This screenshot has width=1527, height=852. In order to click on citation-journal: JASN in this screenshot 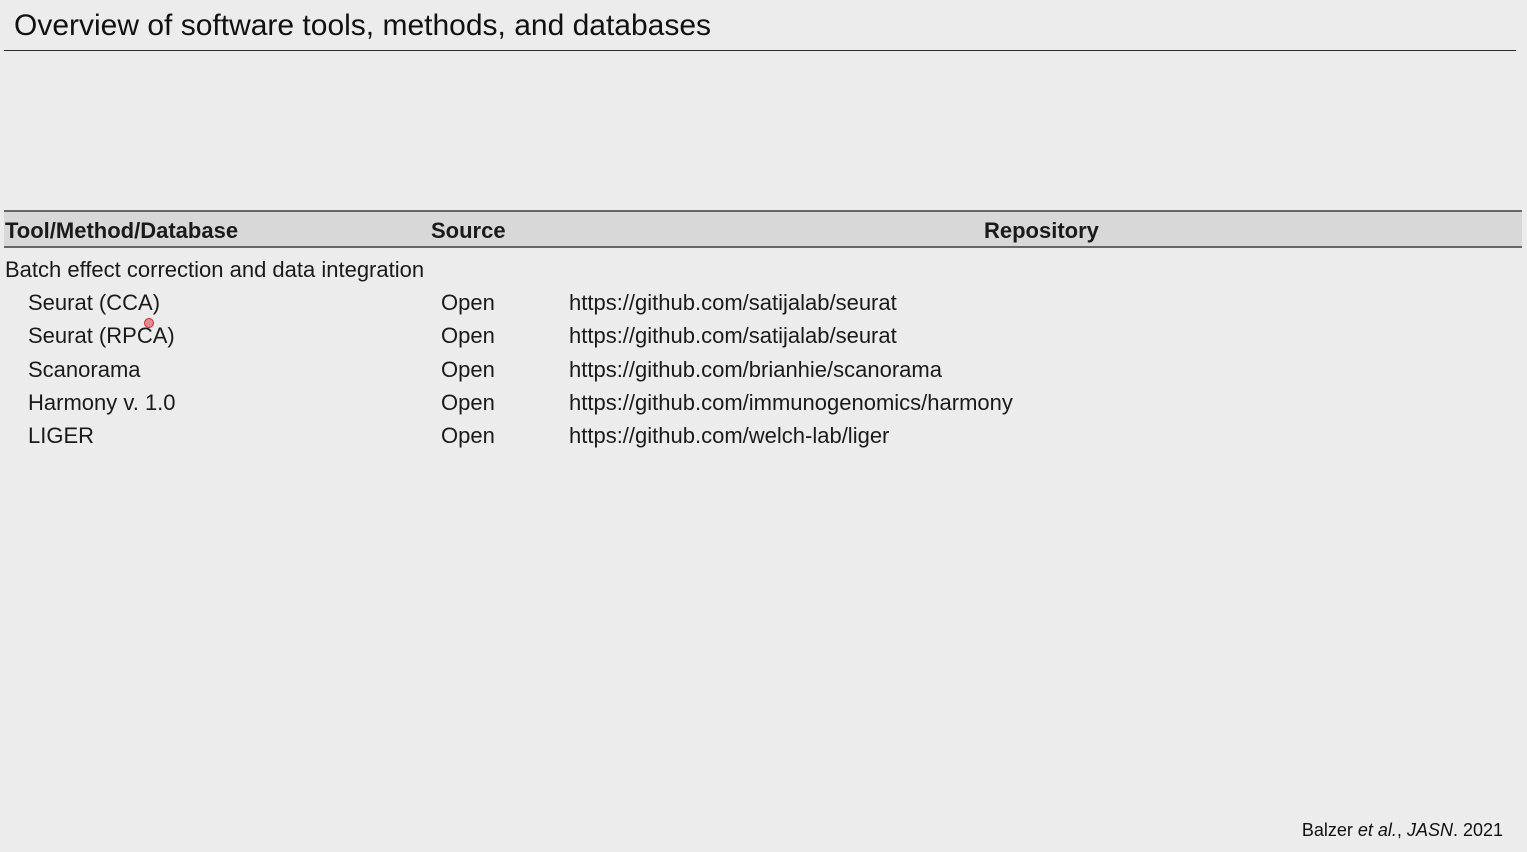, I will do `click(1429, 830)`.